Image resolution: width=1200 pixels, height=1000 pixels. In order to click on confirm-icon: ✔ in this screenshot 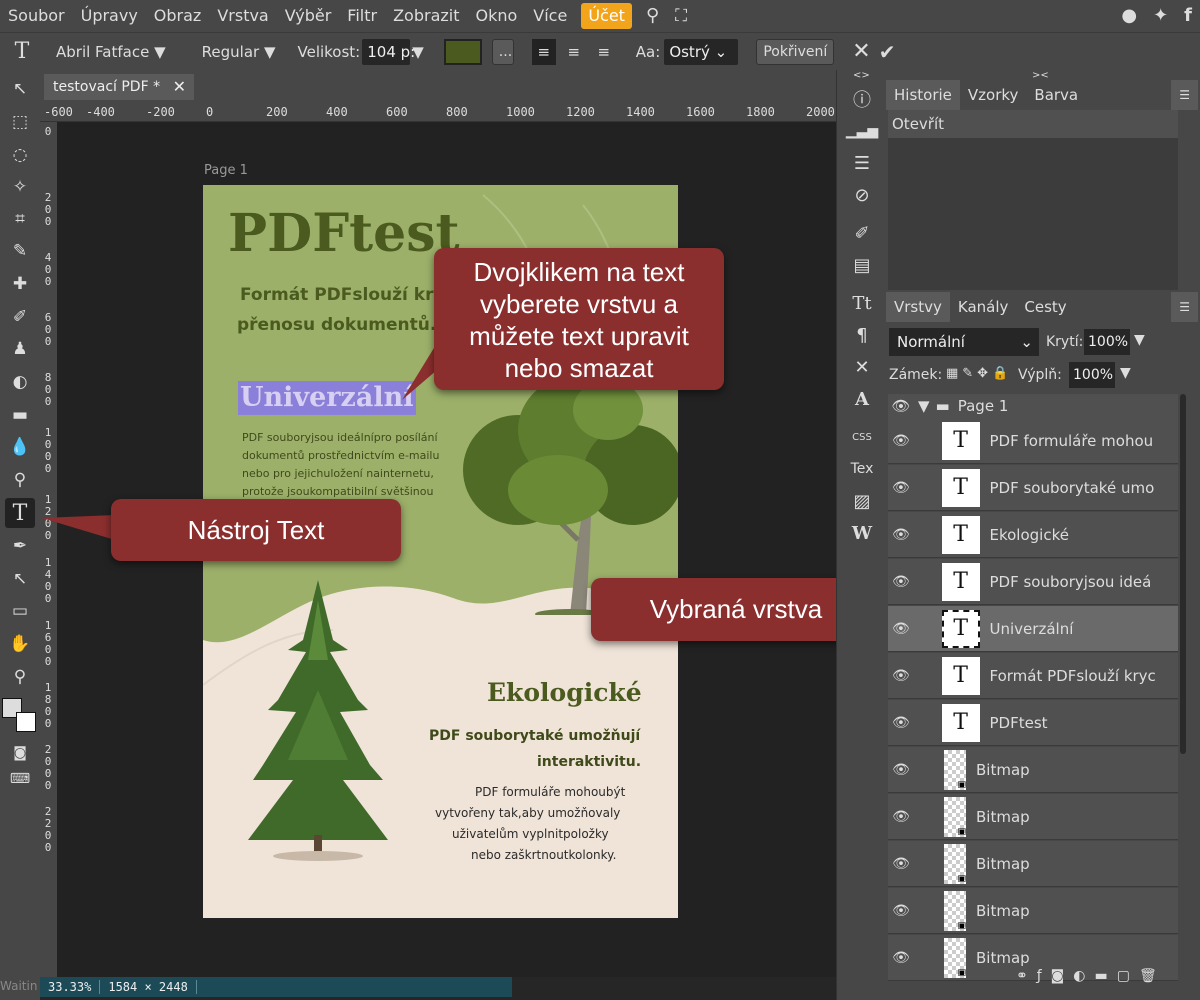, I will do `click(887, 52)`.